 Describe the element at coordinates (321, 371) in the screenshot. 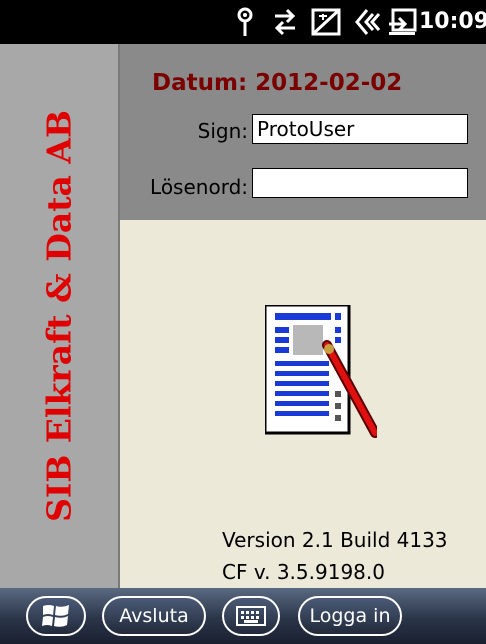

I see `document-pen-icon` at that location.